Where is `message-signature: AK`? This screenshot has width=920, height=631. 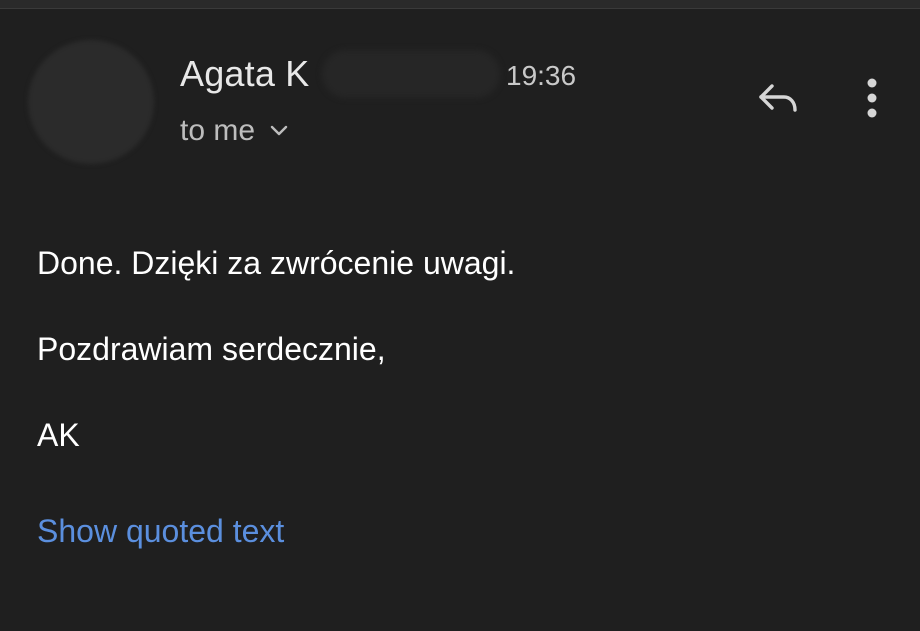 message-signature: AK is located at coordinates (58, 435).